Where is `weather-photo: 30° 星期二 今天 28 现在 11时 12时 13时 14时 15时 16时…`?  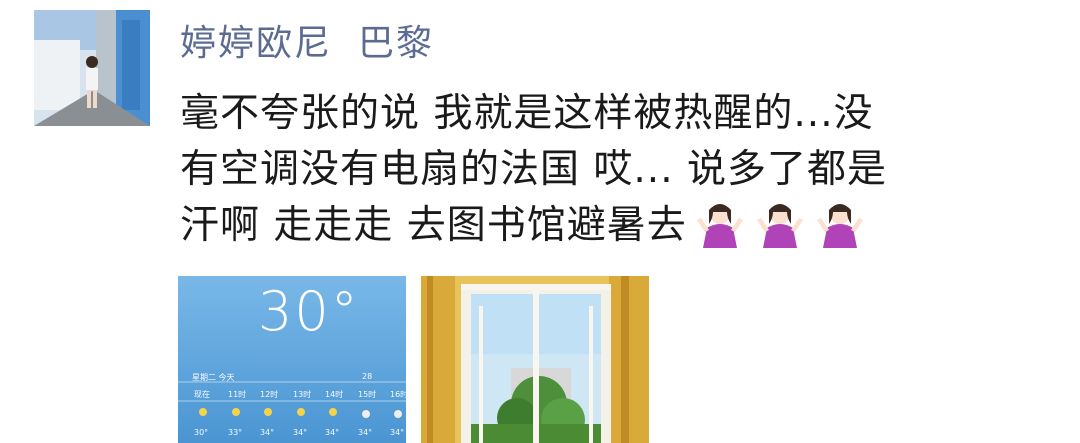
weather-photo: 30° 星期二 今天 28 现在 11时 12时 13时 14时 15时 16时… is located at coordinates (292, 359).